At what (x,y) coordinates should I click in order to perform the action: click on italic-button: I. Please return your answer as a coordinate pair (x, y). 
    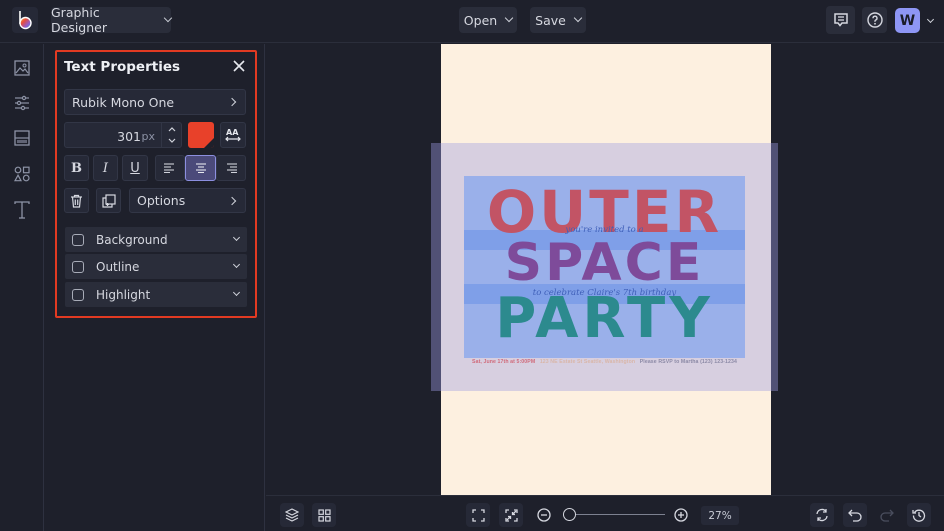
    Looking at the image, I should click on (105, 168).